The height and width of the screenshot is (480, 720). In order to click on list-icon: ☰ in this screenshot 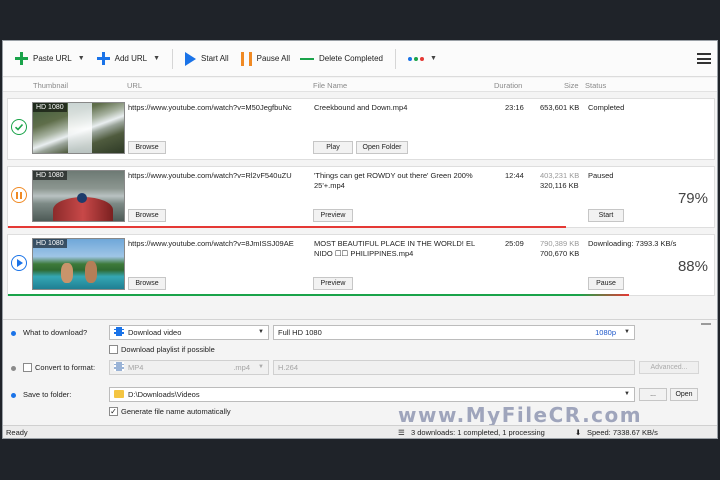, I will do `click(401, 432)`.